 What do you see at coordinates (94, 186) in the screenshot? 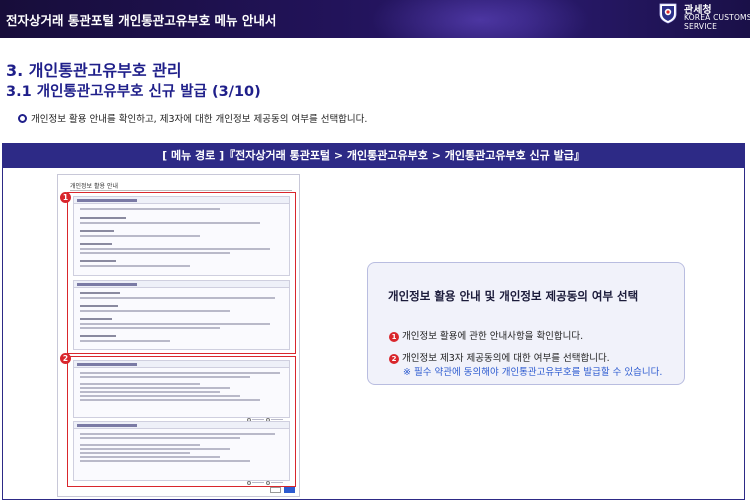
I see `capture-page-title: 개인정보 활용 안내` at bounding box center [94, 186].